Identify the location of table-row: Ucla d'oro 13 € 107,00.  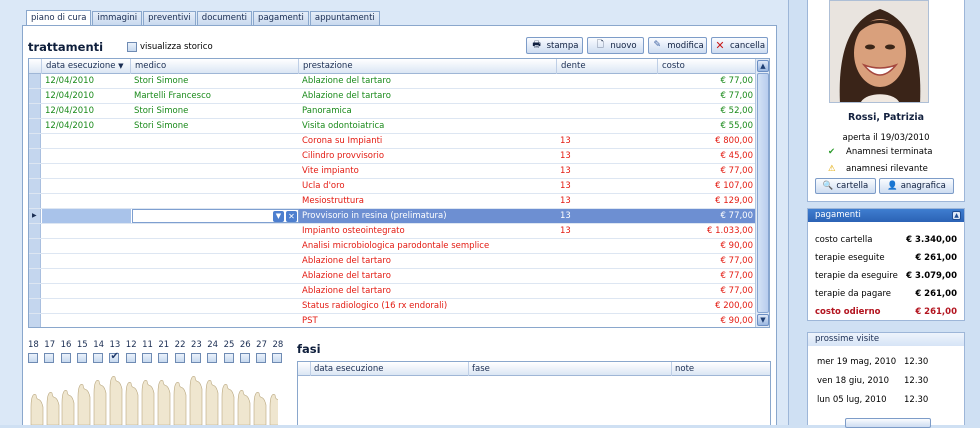
(393, 186).